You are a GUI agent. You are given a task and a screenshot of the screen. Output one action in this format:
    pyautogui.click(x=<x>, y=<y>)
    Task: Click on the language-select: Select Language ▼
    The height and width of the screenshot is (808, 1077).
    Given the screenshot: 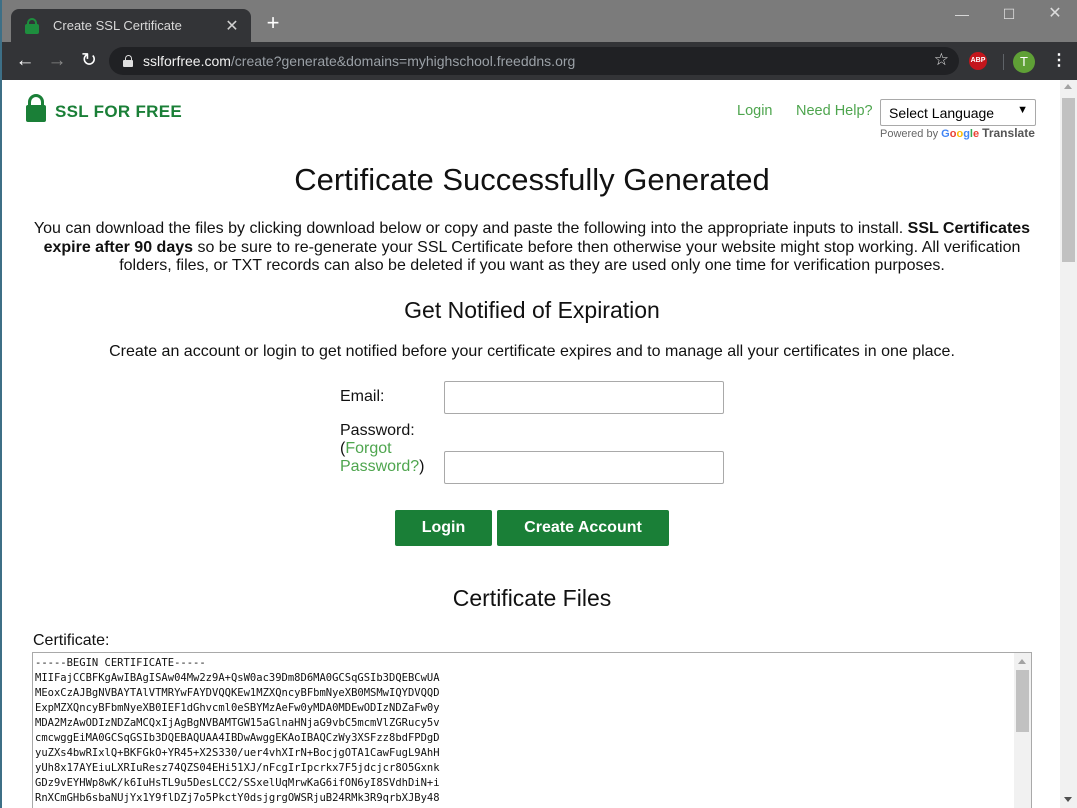 What is the action you would take?
    pyautogui.click(x=958, y=112)
    